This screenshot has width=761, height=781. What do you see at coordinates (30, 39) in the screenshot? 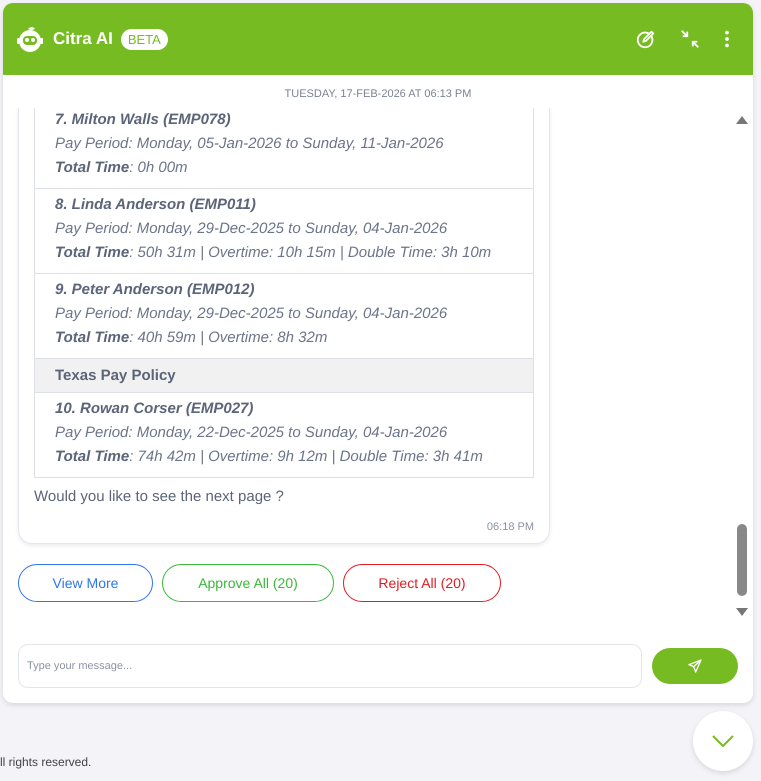
I see `robot-icon` at bounding box center [30, 39].